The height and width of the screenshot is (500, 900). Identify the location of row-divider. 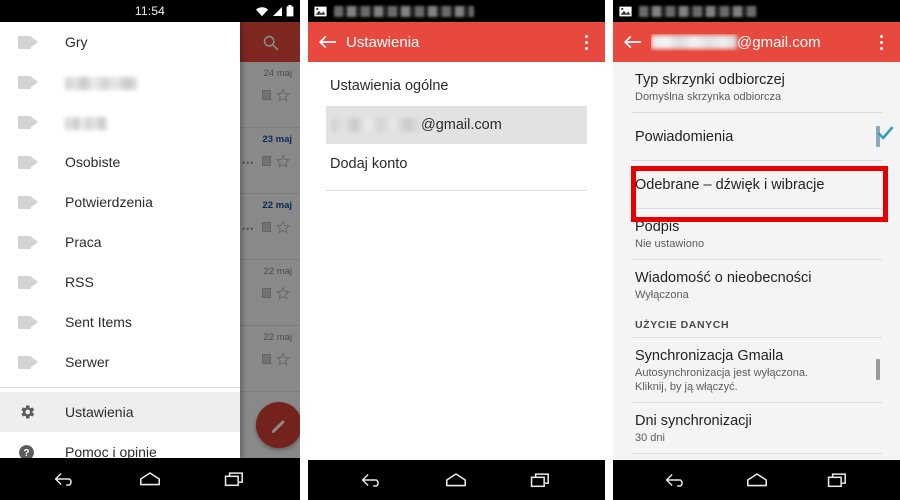
(756, 453).